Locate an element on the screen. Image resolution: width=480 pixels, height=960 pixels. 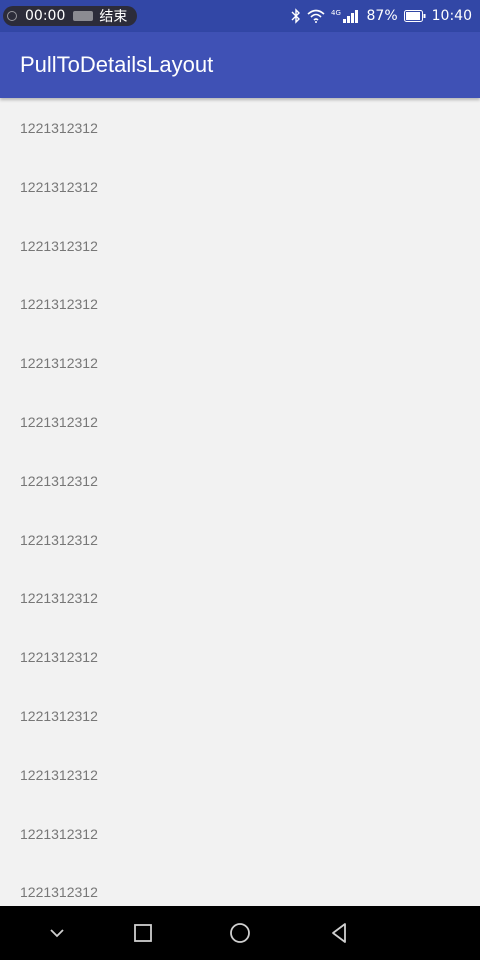
status-icons: 4G 87% 10:40 is located at coordinates (381, 16).